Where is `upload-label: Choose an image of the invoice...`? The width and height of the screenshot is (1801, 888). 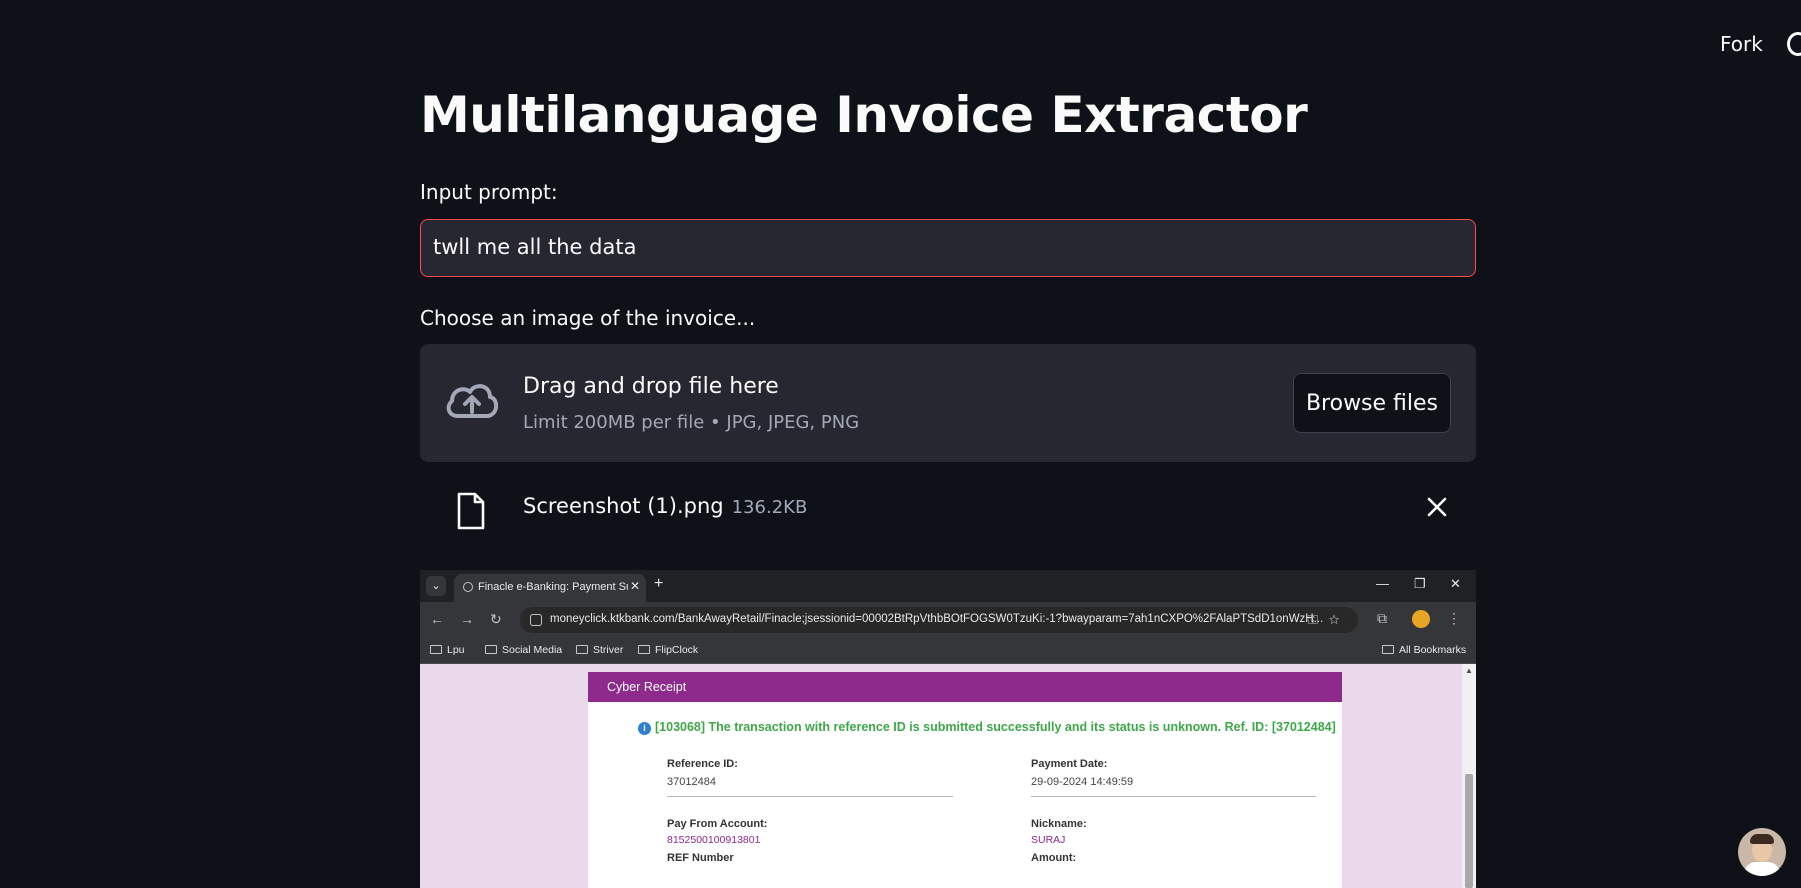
upload-label: Choose an image of the invoice... is located at coordinates (588, 318).